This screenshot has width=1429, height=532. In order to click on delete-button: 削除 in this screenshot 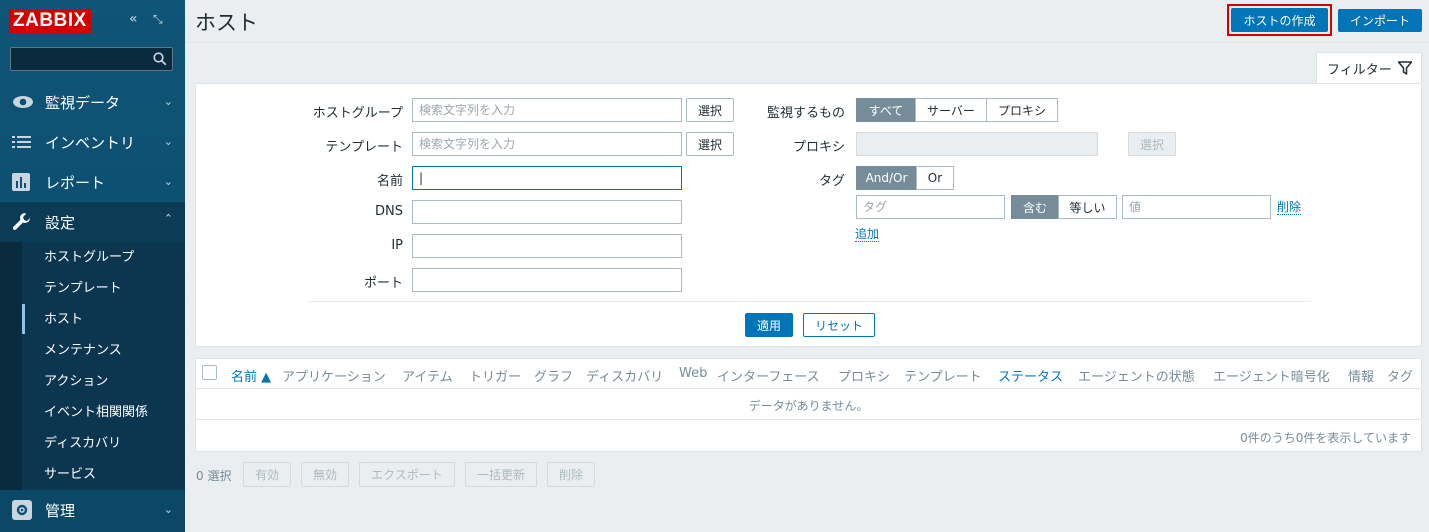, I will do `click(571, 474)`.